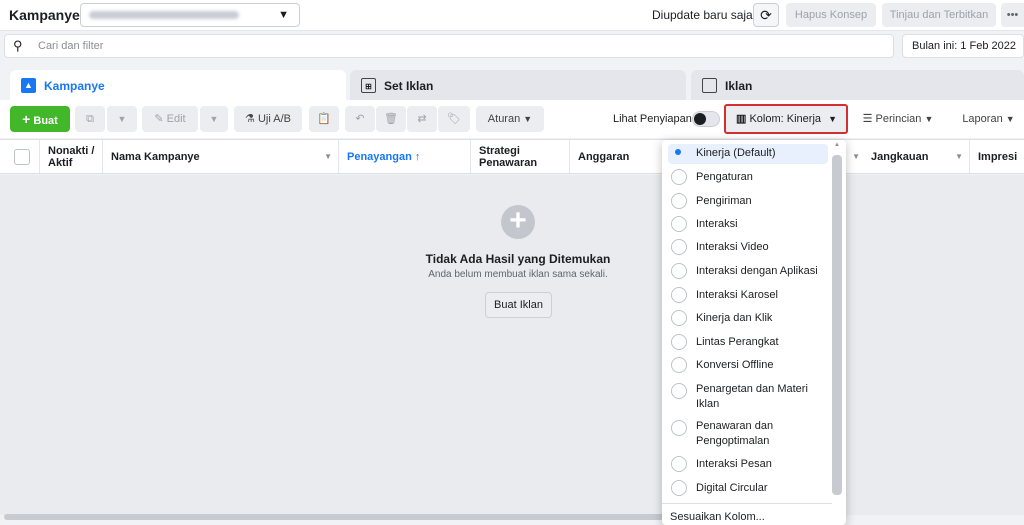 The image size is (1024, 525). What do you see at coordinates (520, 156) in the screenshot?
I see `column-header-bid-strategy: Strategi Penawaran` at bounding box center [520, 156].